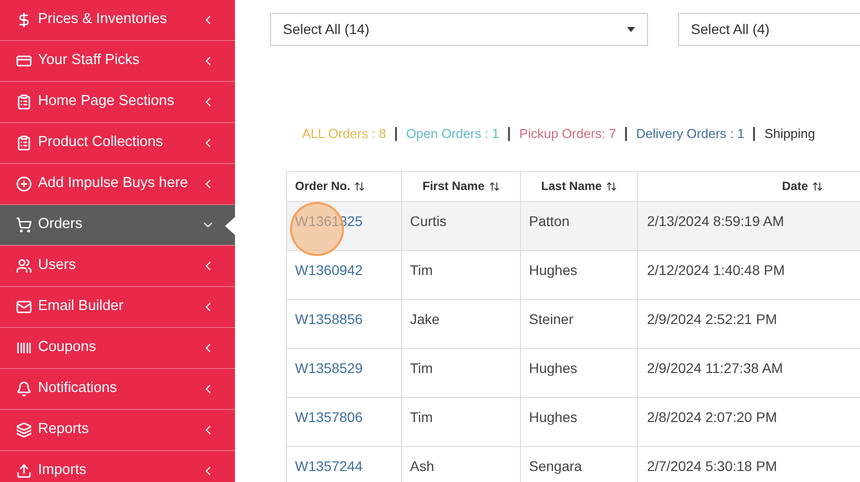  Describe the element at coordinates (344, 186) in the screenshot. I see `column-header: Order No.` at that location.